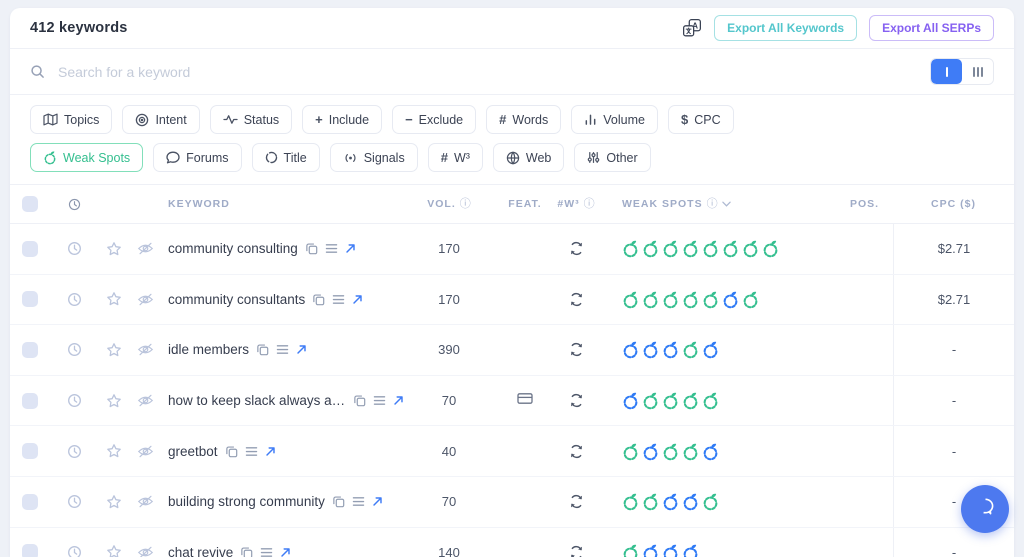 The width and height of the screenshot is (1024, 557). Describe the element at coordinates (465, 204) in the screenshot. I see `volume-info-icon: ⓘ` at that location.